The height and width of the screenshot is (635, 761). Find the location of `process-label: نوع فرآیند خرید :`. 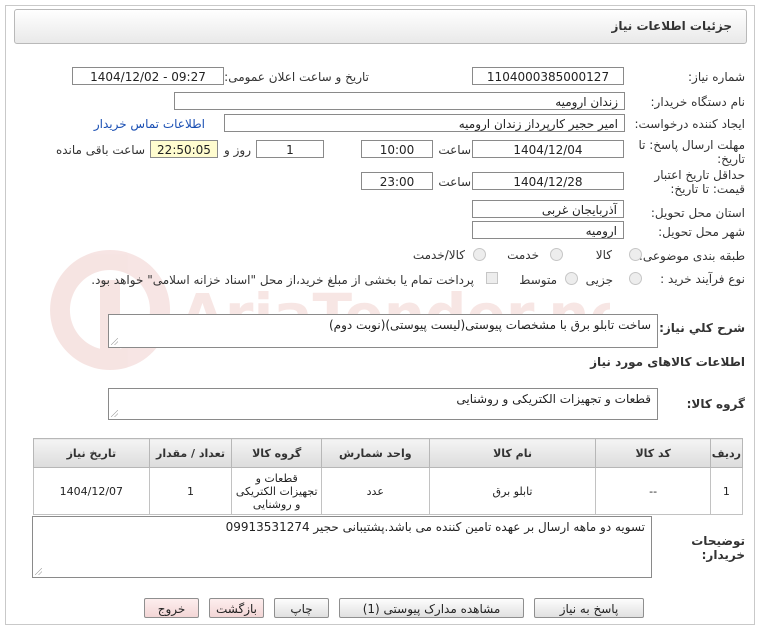

process-label: نوع فرآیند خرید : is located at coordinates (702, 279).